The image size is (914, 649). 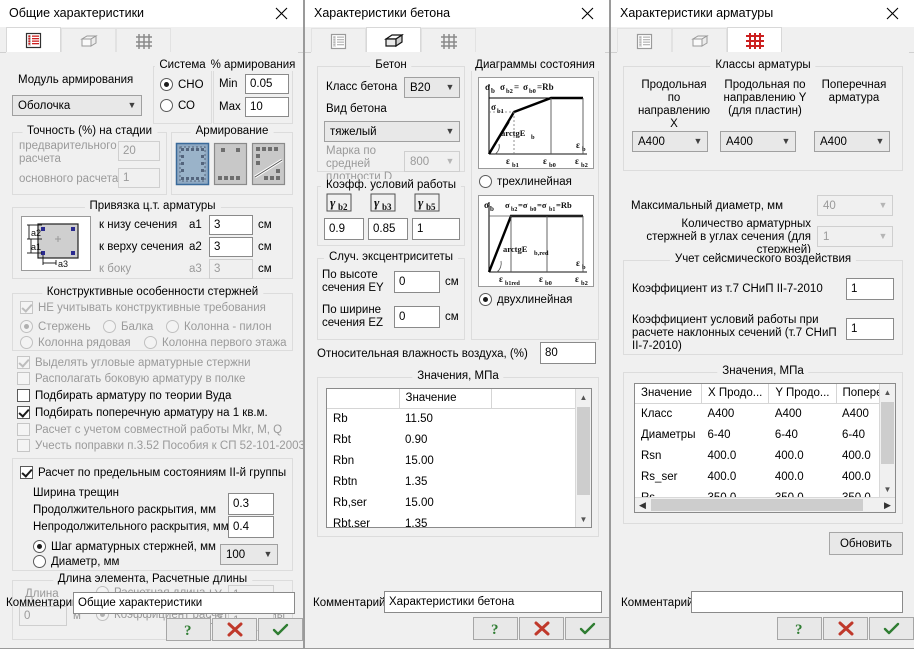 I want to click on gamma-b2-input: 0.9, so click(x=344, y=229).